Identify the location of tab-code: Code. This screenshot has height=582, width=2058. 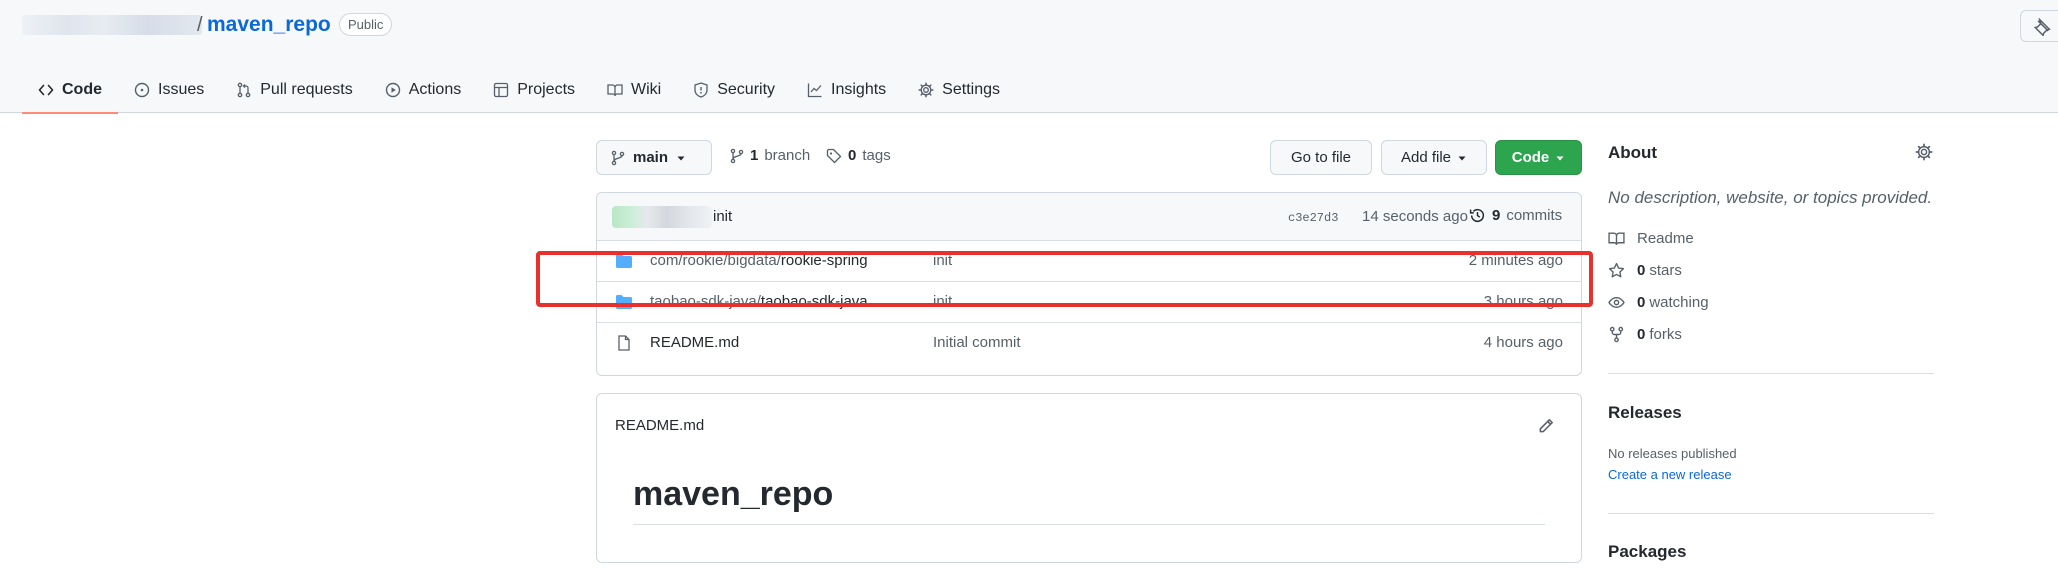
(70, 90).